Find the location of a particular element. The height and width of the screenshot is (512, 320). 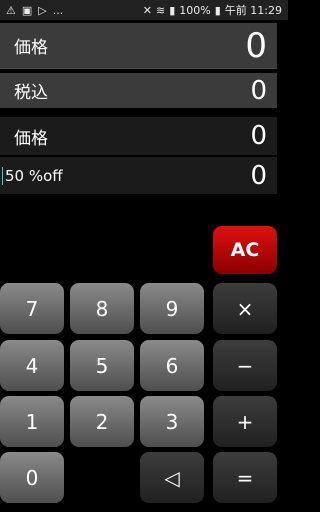

key-7: 7 is located at coordinates (32, 308).